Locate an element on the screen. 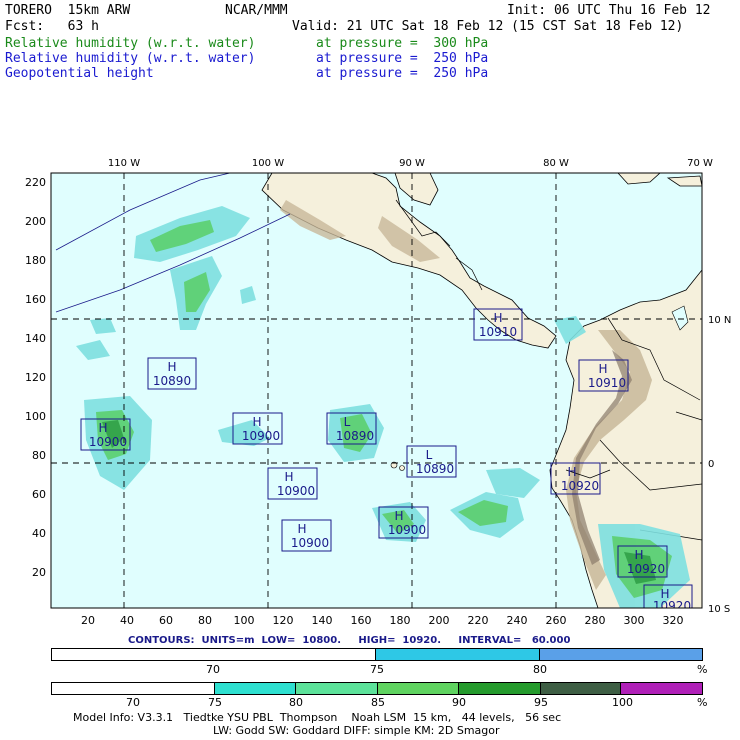 The width and height of the screenshot is (740, 740). model-title: TORERO 15km ARW is located at coordinates (68, 10).